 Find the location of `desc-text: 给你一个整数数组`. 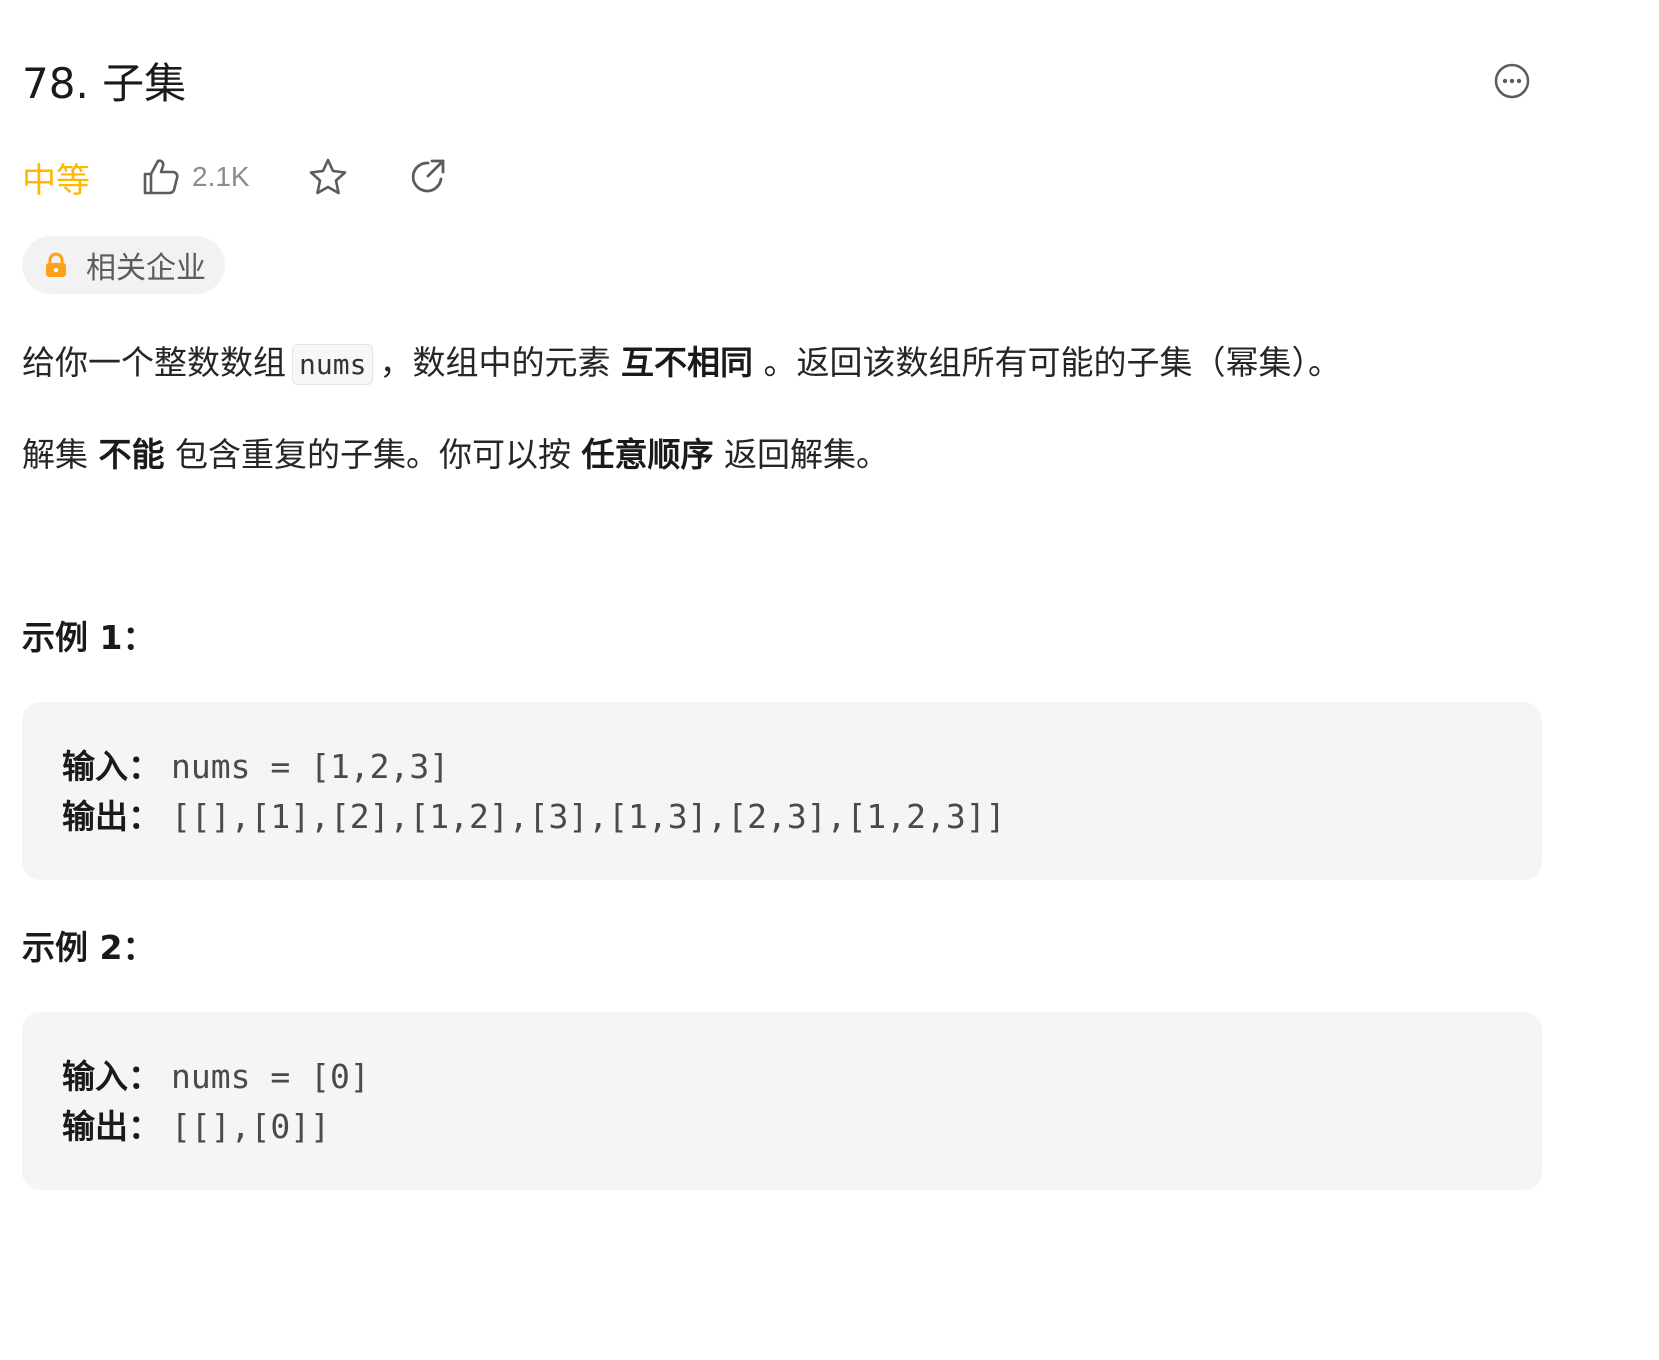

desc-text: 给你一个整数数组 is located at coordinates (154, 362).